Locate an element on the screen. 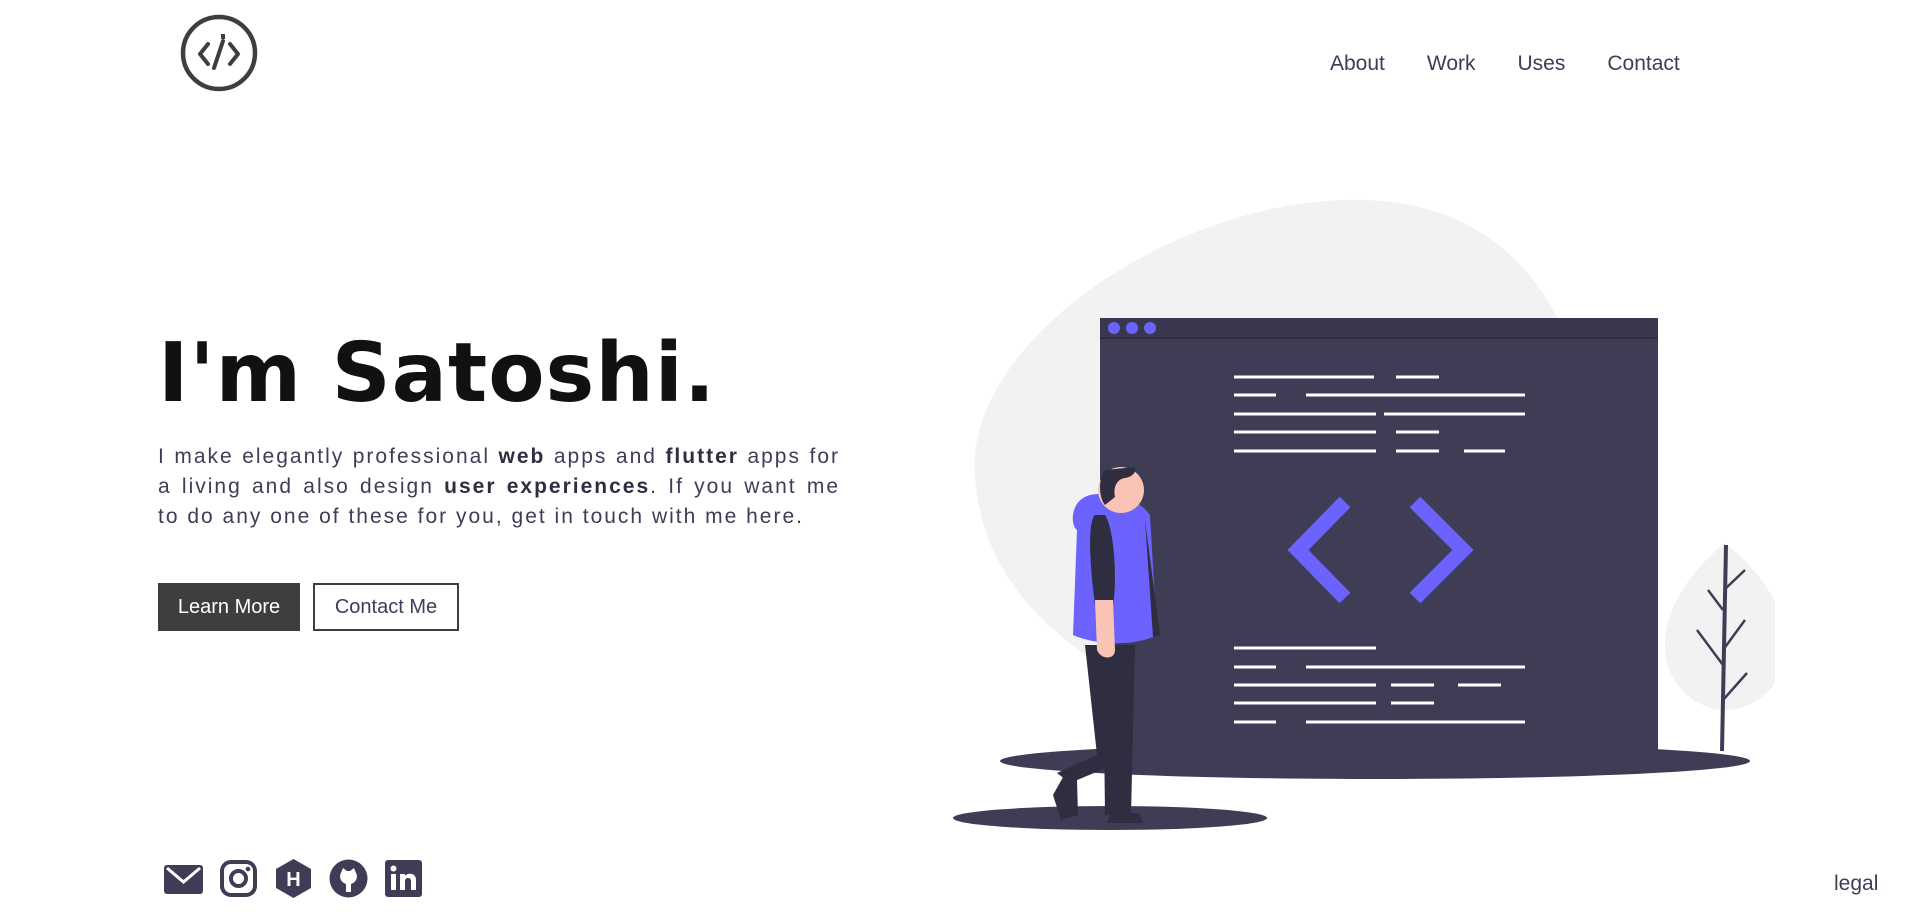  contact-me-button: Contact Me is located at coordinates (386, 607).